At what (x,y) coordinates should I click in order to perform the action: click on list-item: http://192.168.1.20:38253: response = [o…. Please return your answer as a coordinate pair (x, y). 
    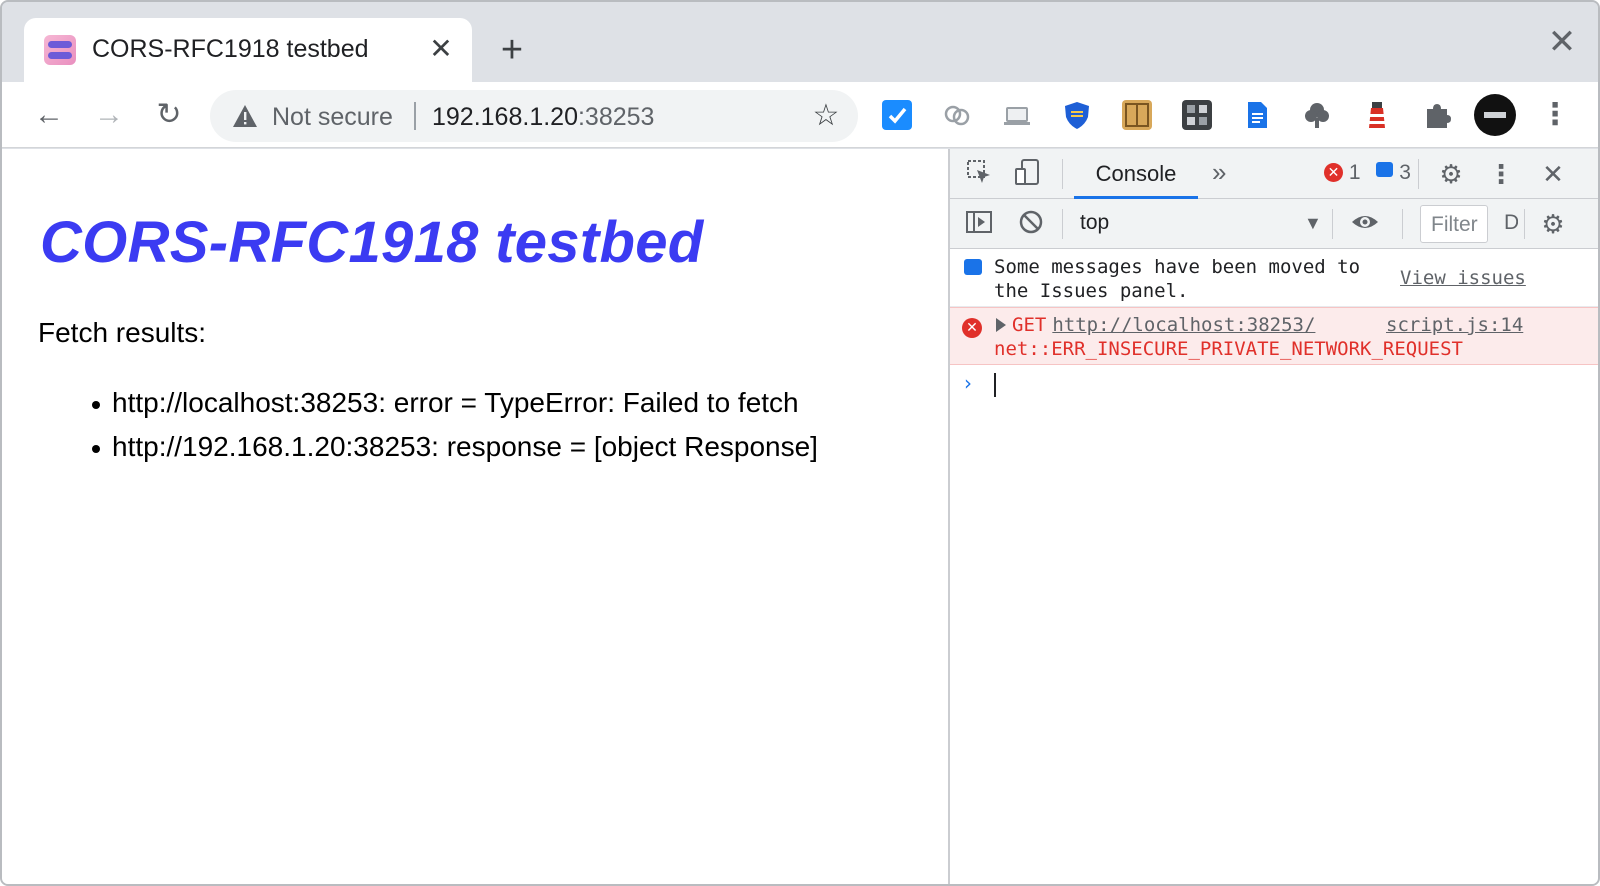
    Looking at the image, I should click on (455, 453).